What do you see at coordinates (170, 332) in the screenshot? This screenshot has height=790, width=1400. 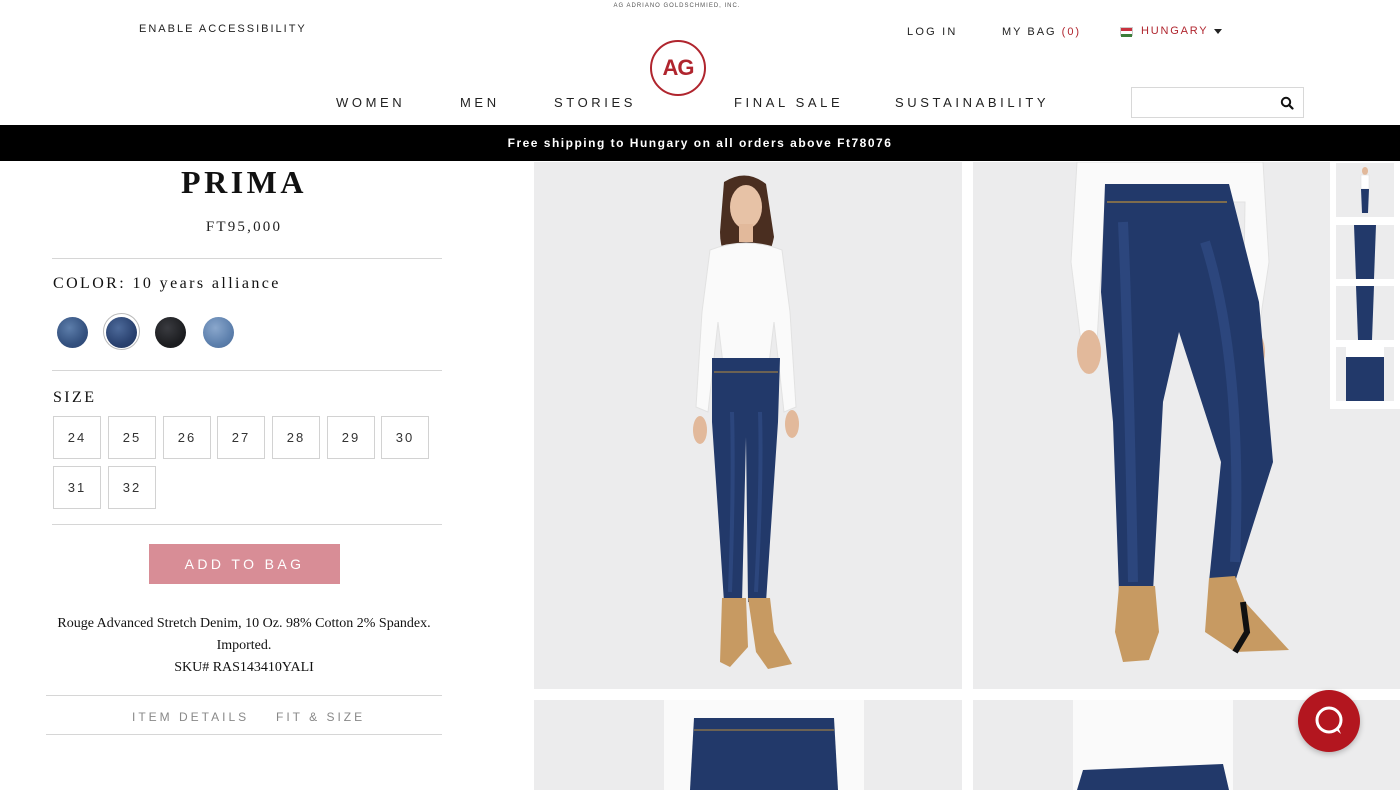 I see `swatch-black` at bounding box center [170, 332].